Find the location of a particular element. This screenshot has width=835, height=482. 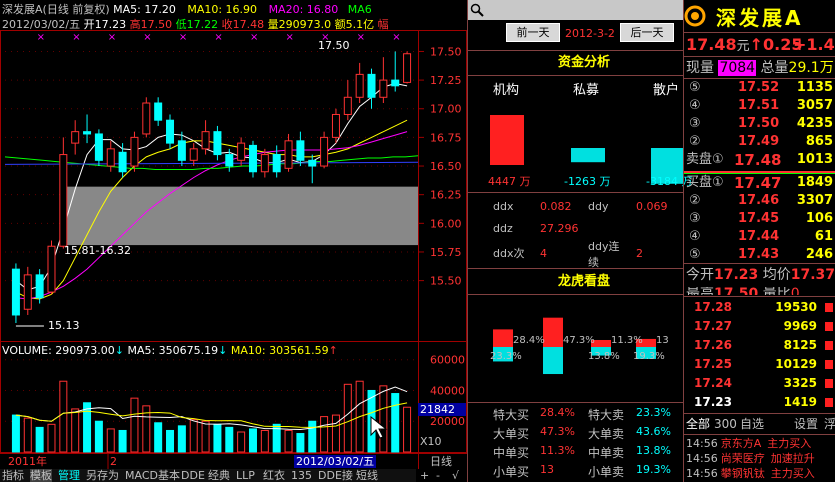

bid-level: ④ is located at coordinates (695, 236).